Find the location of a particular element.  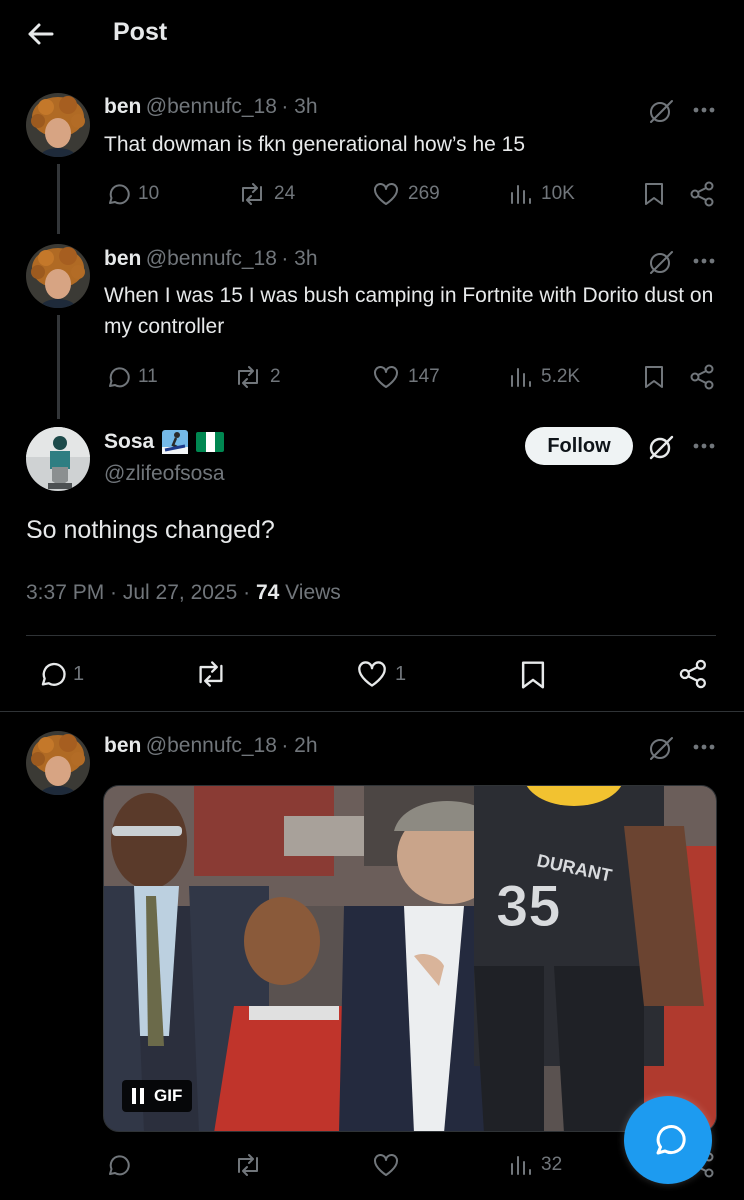

post-timestamp: 3:37 PM · Jul 27, 2025 · is located at coordinates (138, 592).